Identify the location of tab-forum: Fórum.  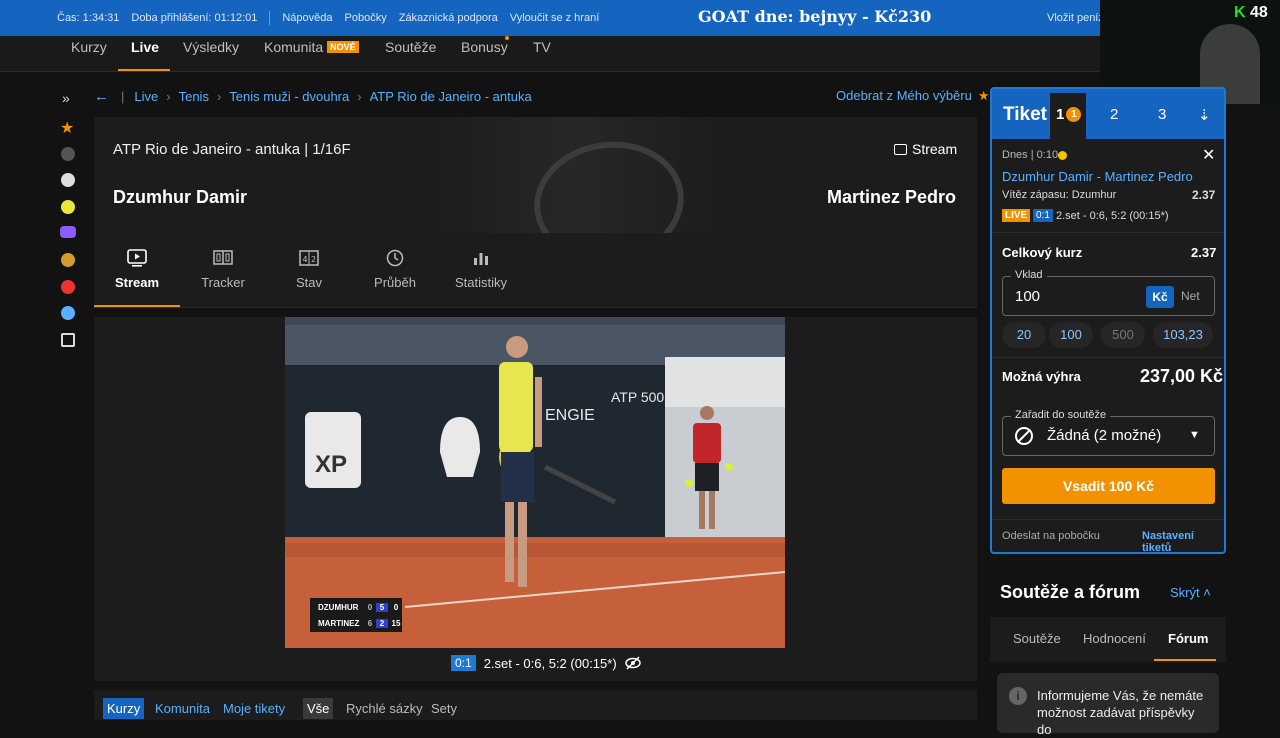
(1188, 638).